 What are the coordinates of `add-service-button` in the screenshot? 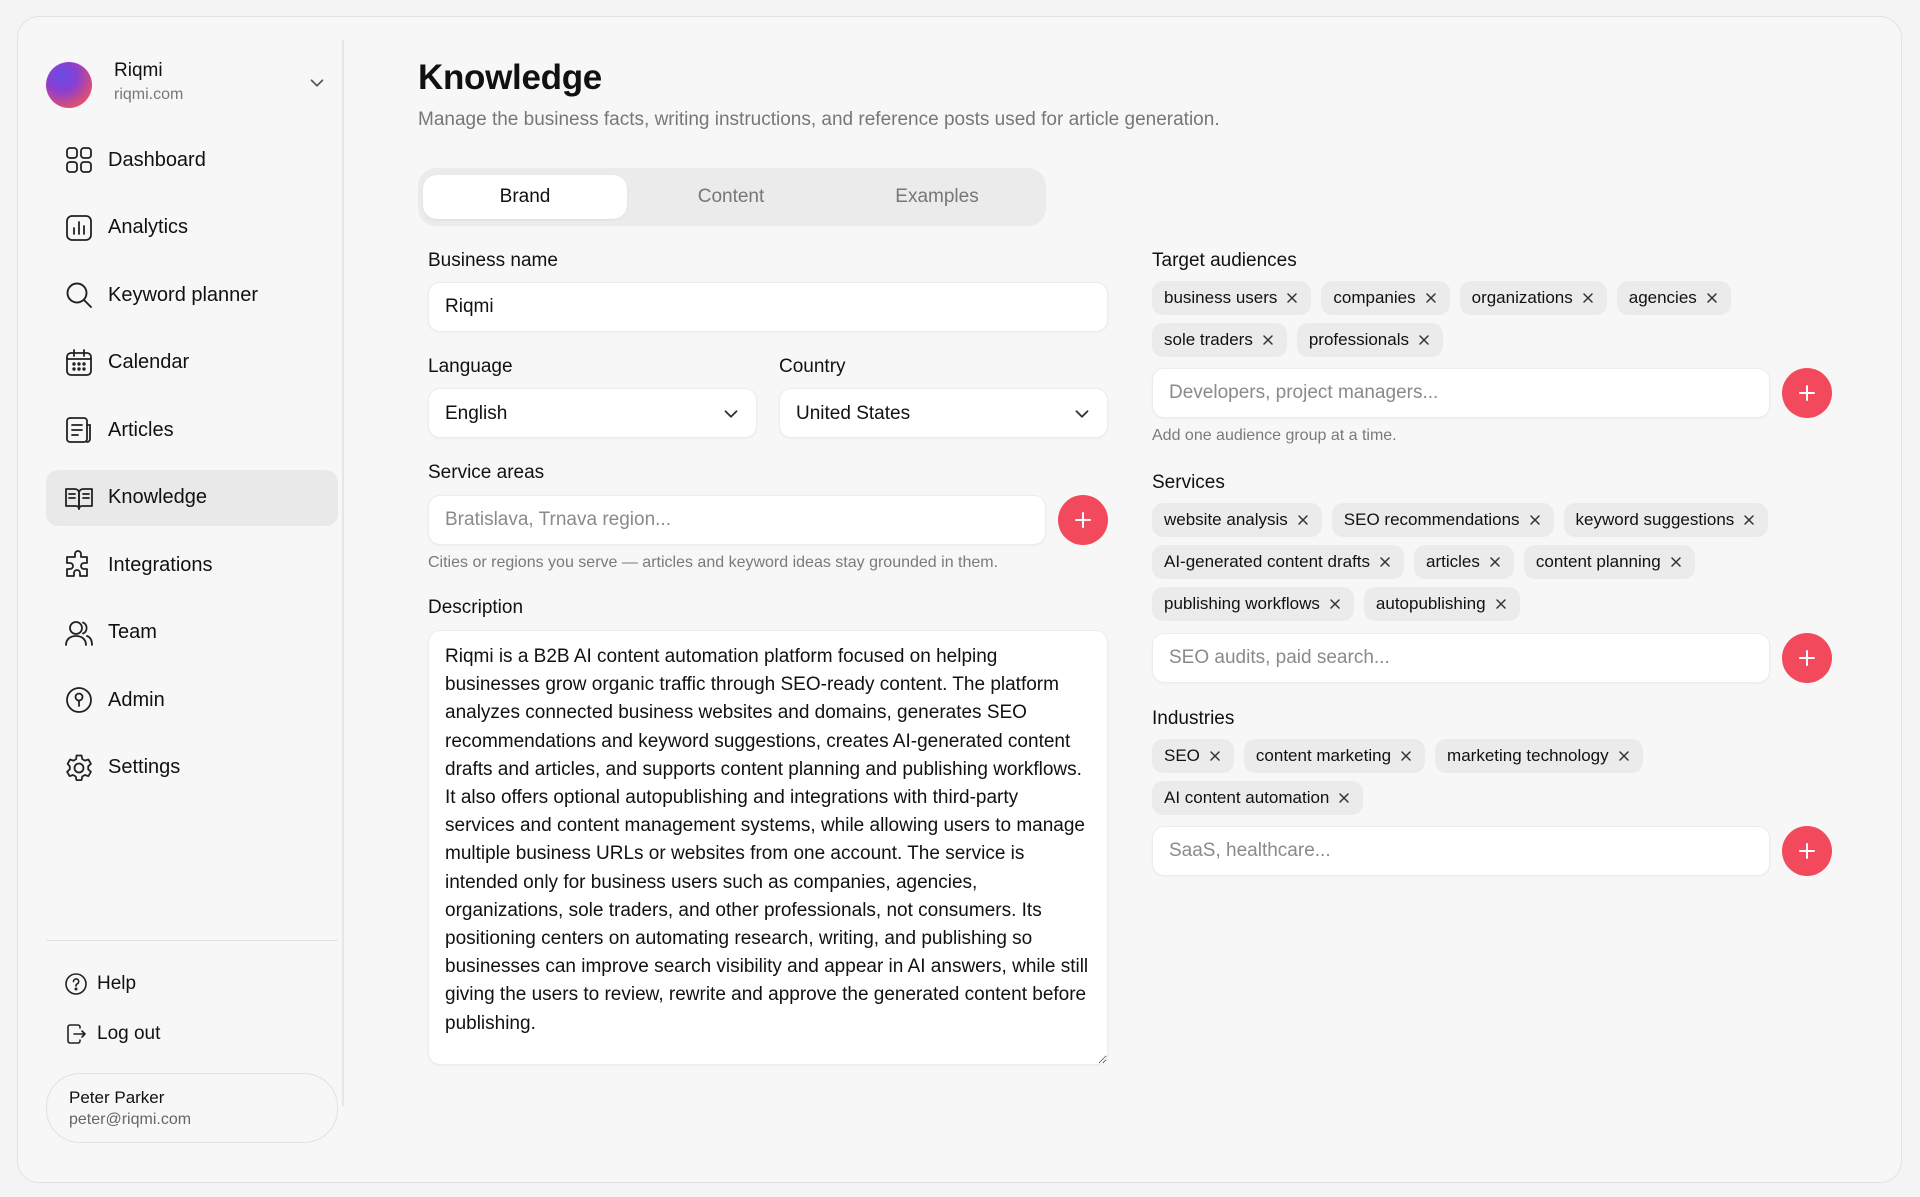 It's located at (1807, 658).